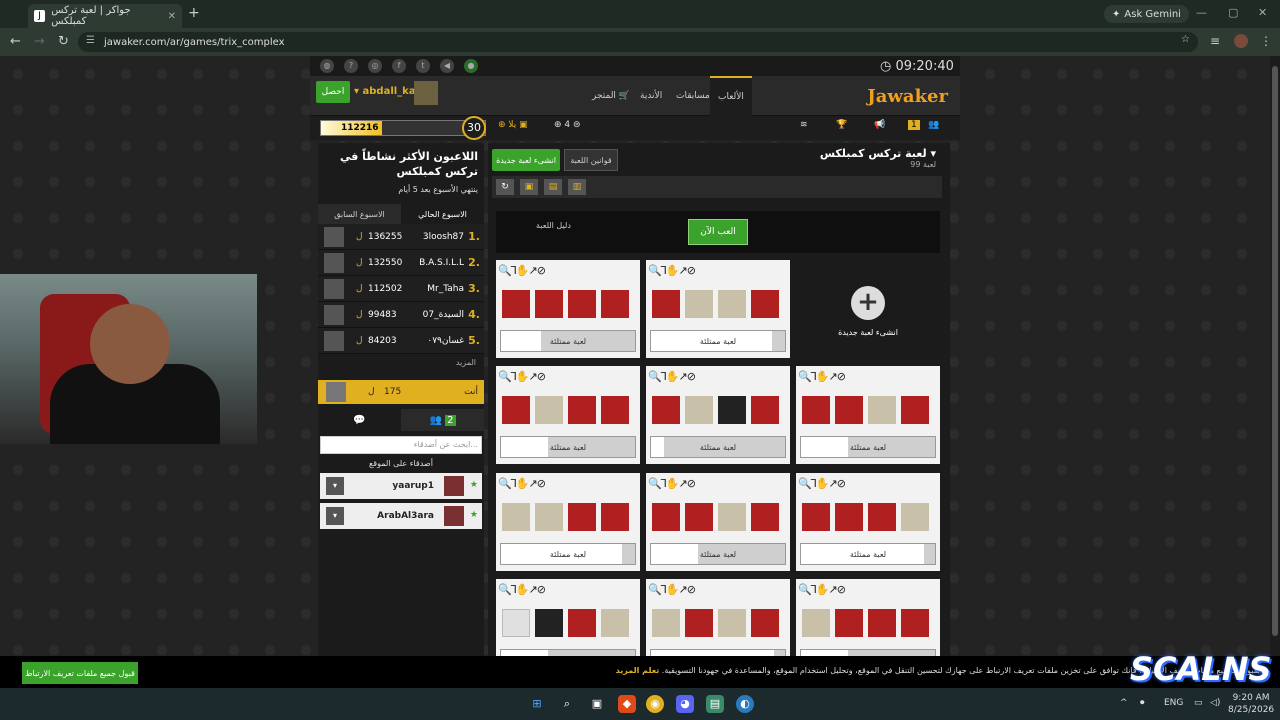  Describe the element at coordinates (718, 232) in the screenshot. I see `play-now-button: العب الآن` at that location.